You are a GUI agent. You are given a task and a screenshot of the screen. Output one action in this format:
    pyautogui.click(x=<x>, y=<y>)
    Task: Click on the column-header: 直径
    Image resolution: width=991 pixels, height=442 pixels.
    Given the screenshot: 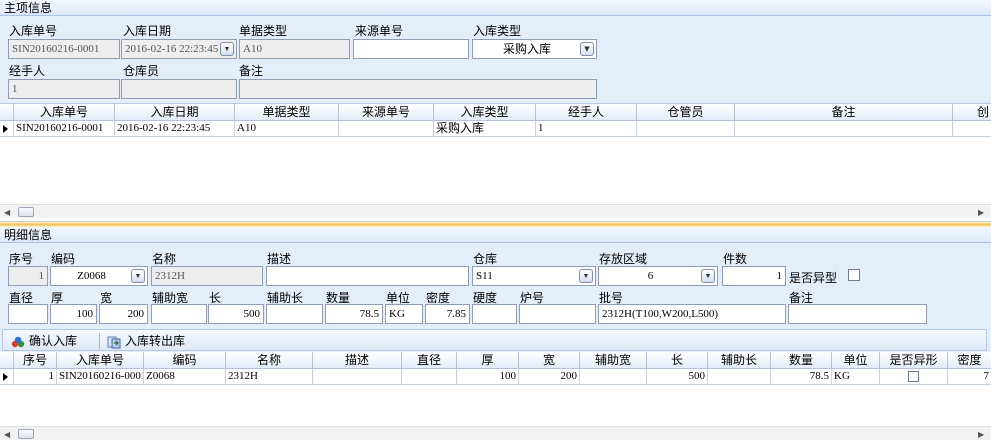 What is the action you would take?
    pyautogui.click(x=429, y=360)
    